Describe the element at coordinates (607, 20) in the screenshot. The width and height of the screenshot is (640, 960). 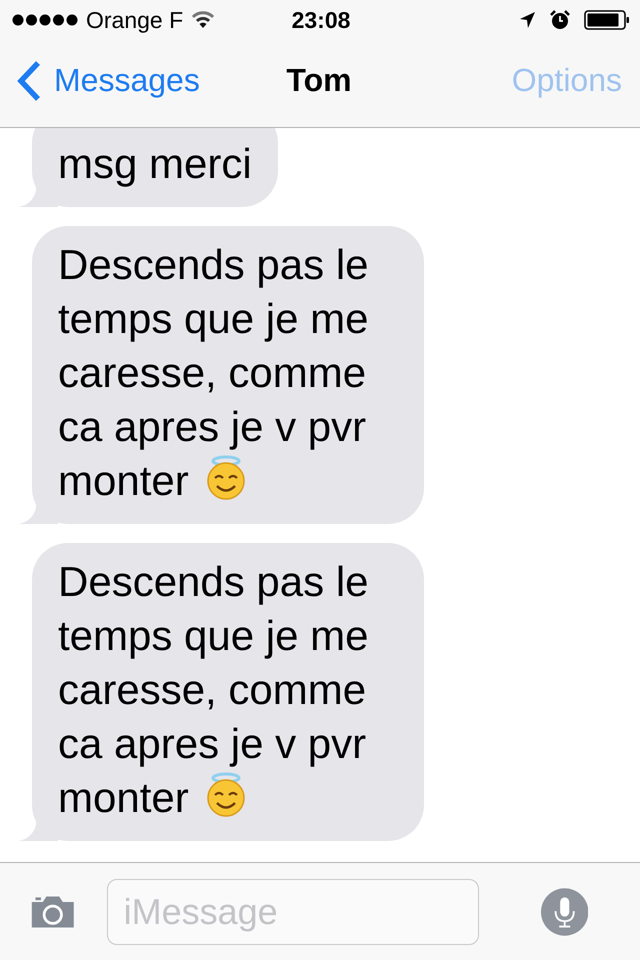
I see `battery-icon` at that location.